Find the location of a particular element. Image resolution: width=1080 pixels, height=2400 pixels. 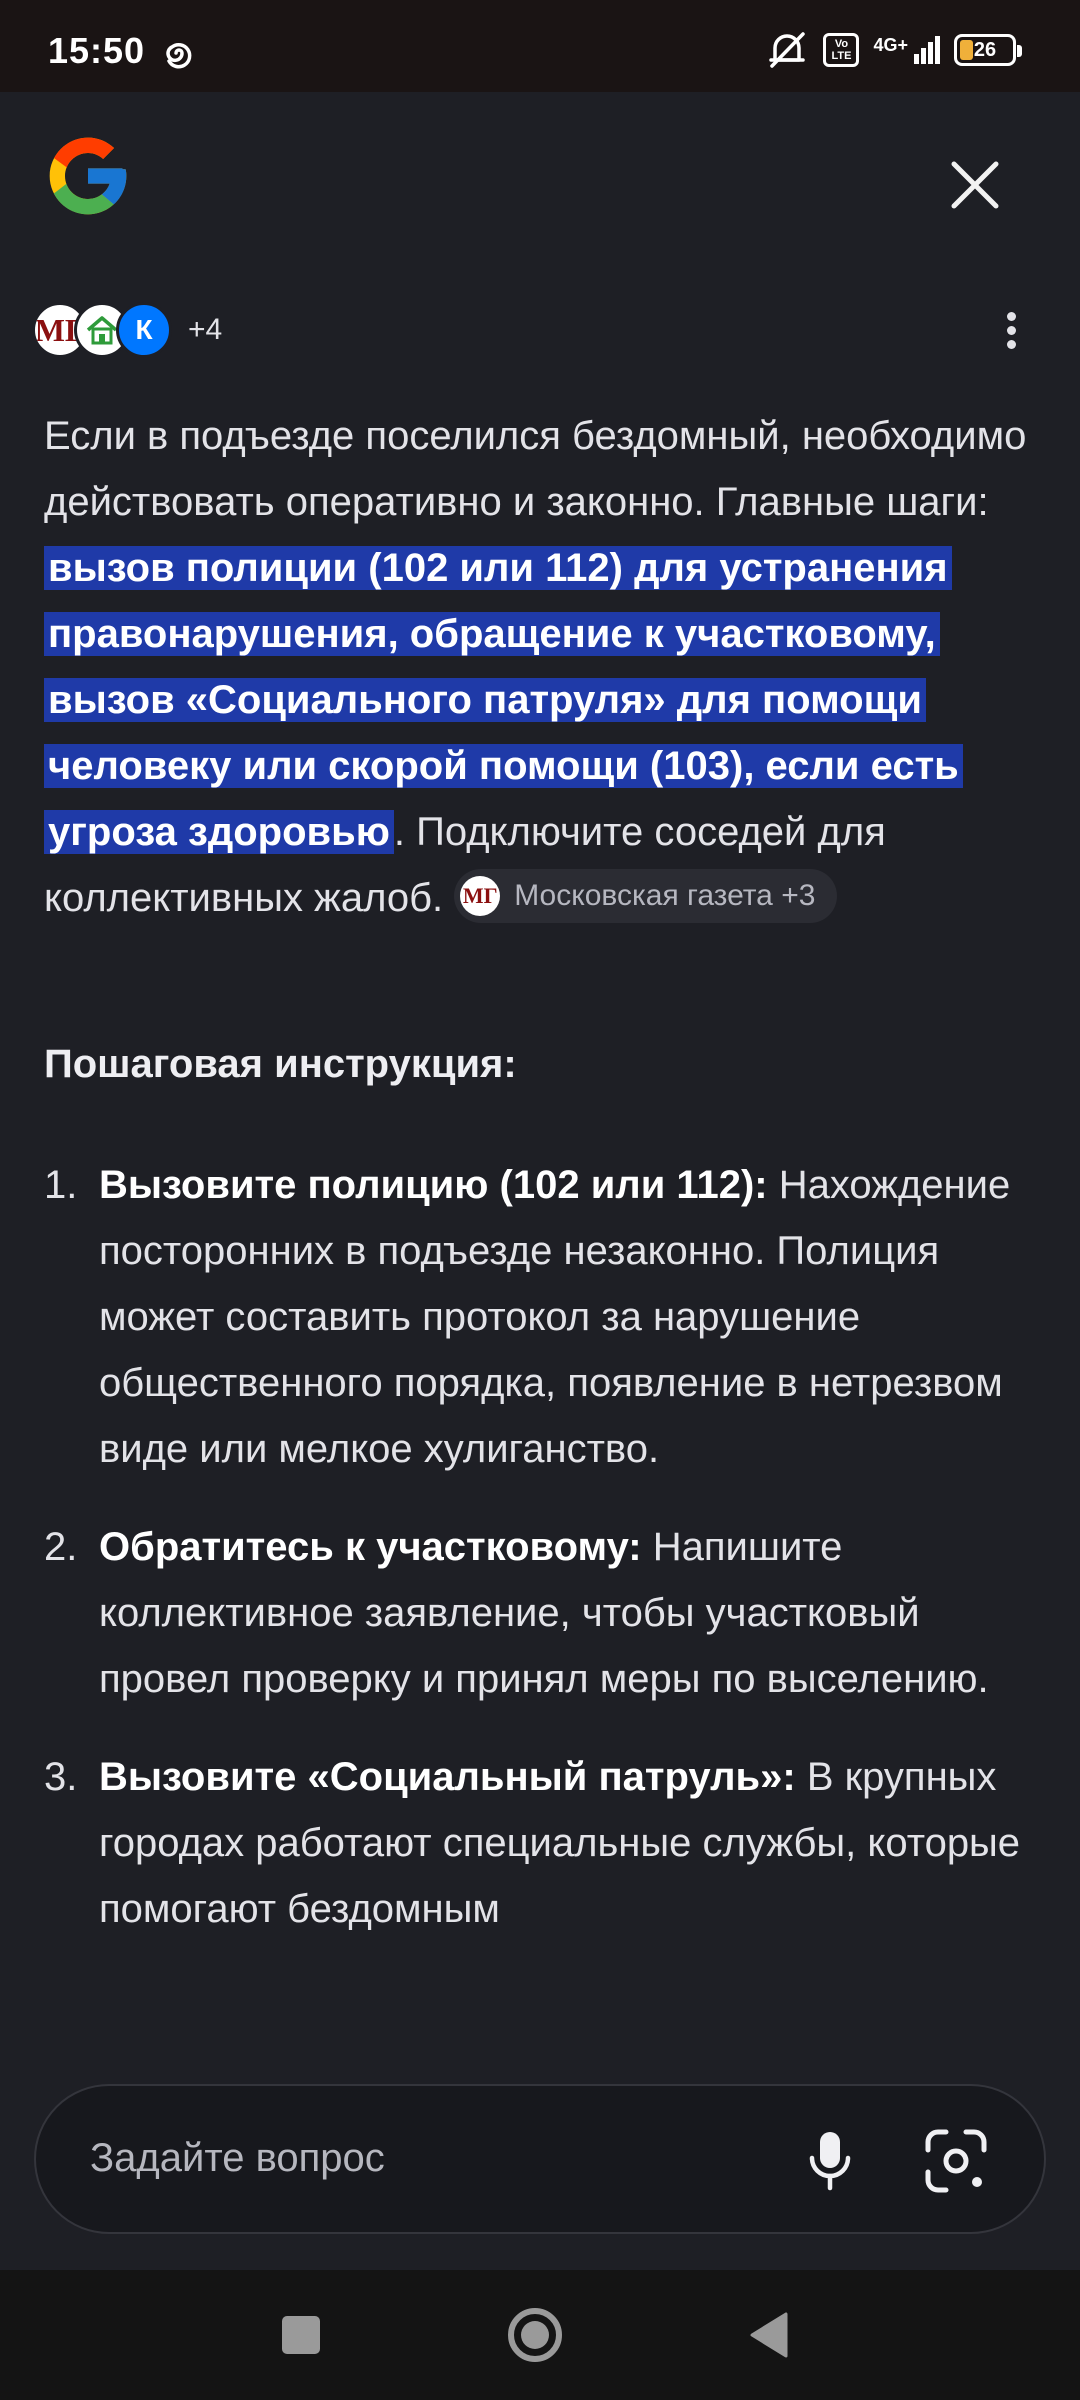

battery-icon: 26 is located at coordinates (988, 50).